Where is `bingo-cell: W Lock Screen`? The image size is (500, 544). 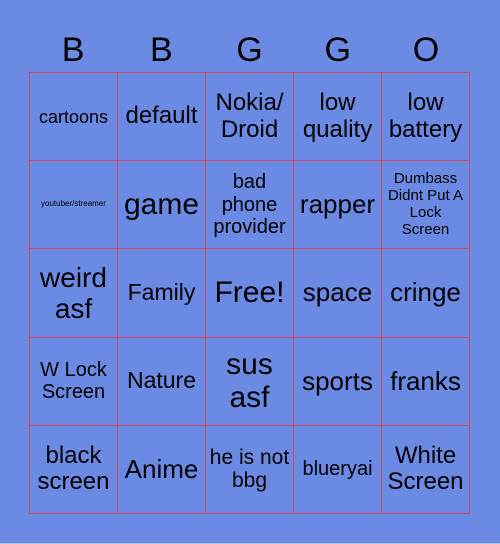 bingo-cell: W Lock Screen is located at coordinates (74, 381).